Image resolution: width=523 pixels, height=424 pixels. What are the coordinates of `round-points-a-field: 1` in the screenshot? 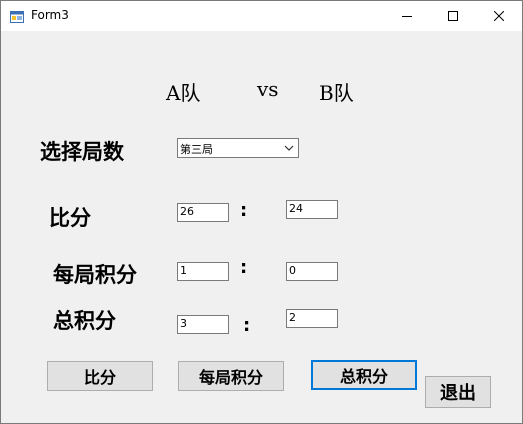 It's located at (203, 271).